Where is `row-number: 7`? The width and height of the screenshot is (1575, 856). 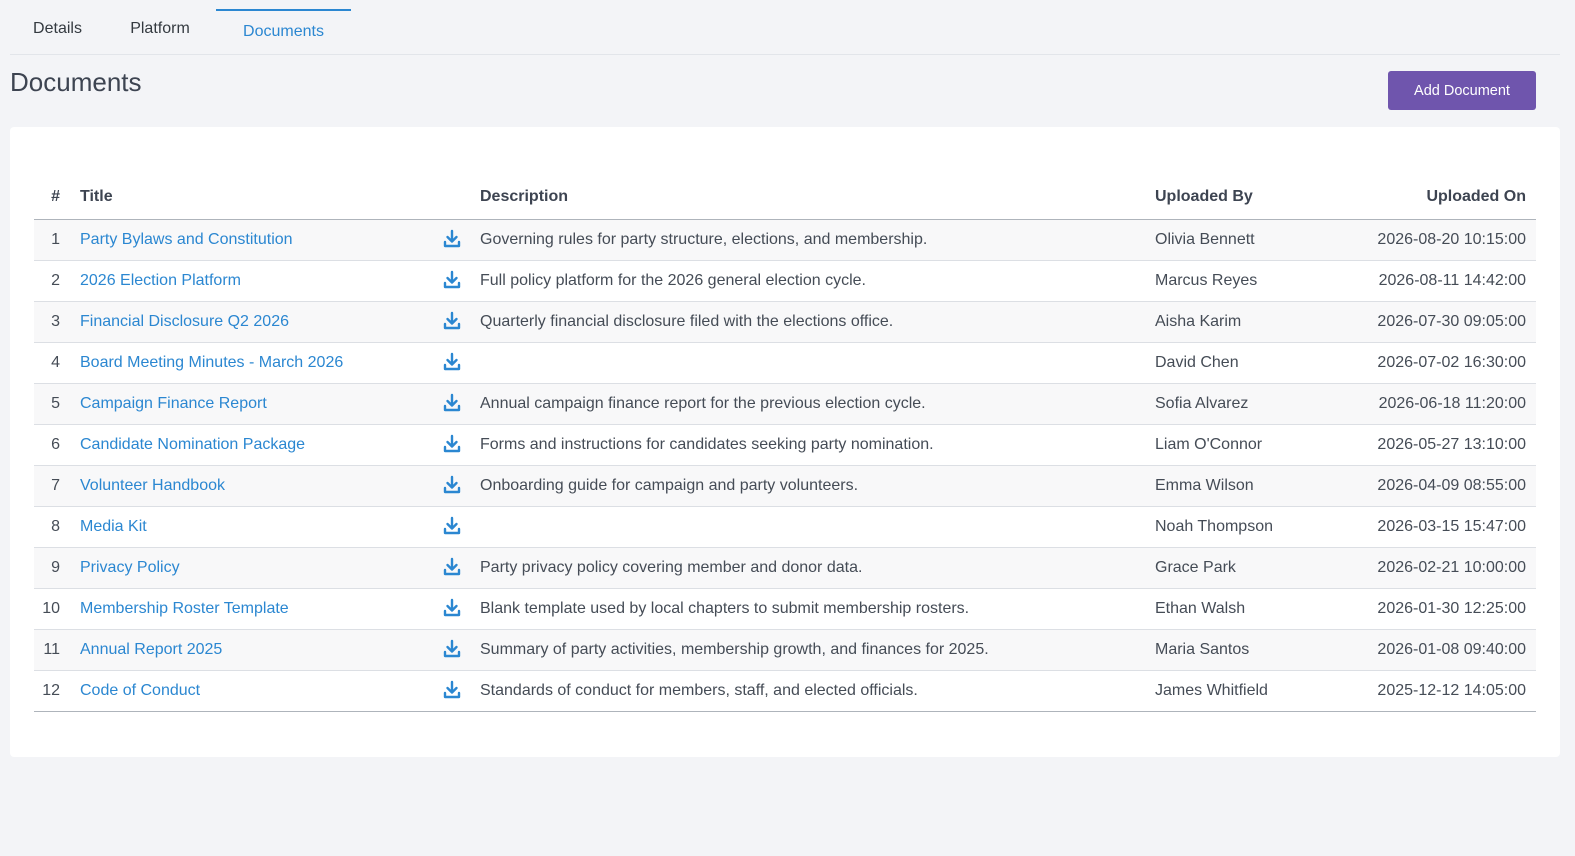
row-number: 7 is located at coordinates (52, 486).